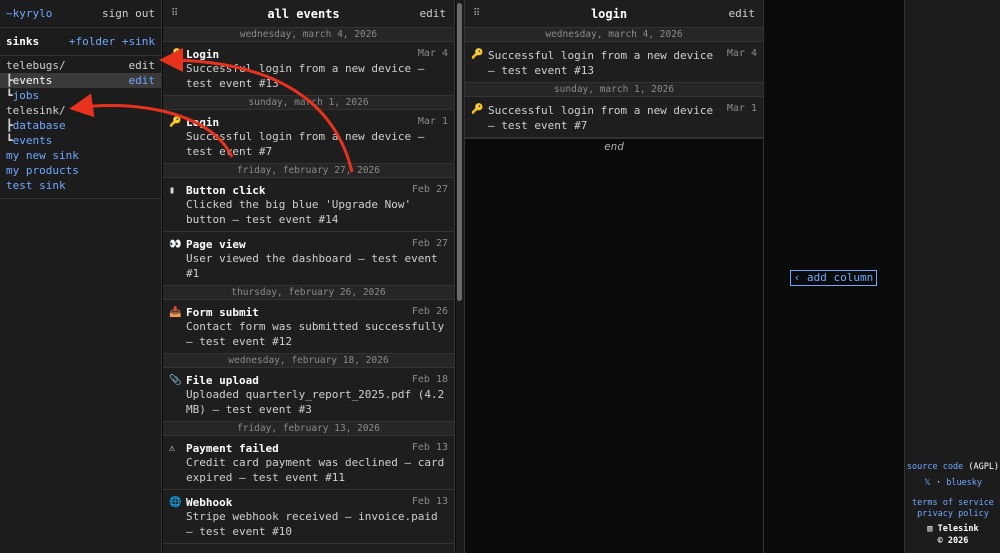 The height and width of the screenshot is (553, 1000). Describe the element at coordinates (80, 170) in the screenshot. I see `sidebar-sink-item: my products` at that location.